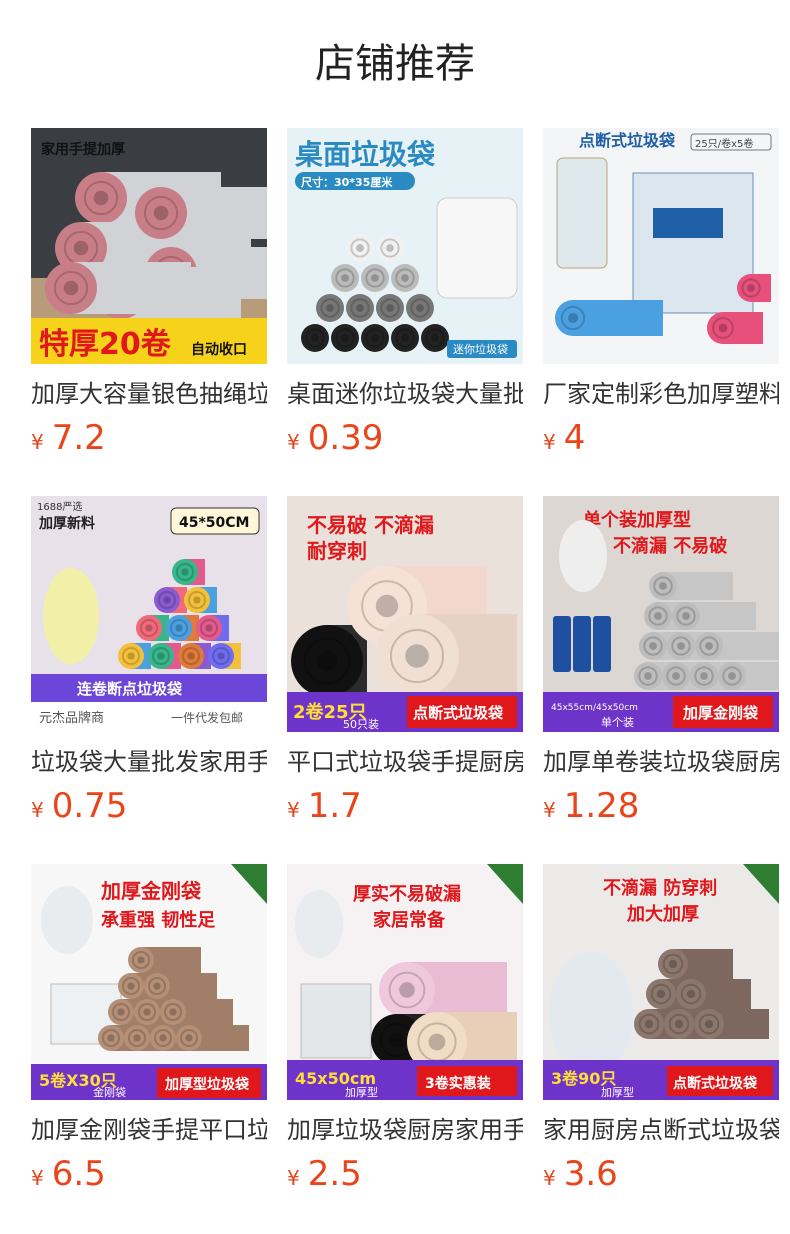  I want to click on product-price: ¥1.7, so click(405, 806).